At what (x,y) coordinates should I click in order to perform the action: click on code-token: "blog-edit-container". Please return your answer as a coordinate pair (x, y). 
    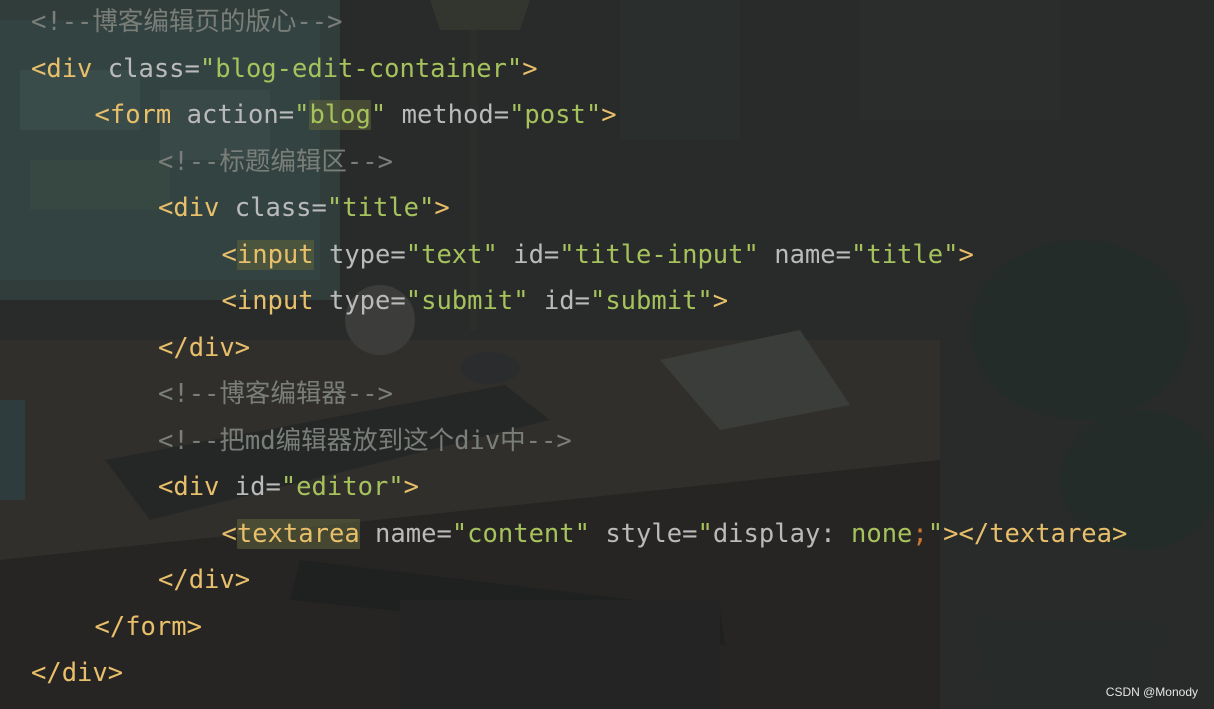
    Looking at the image, I should click on (361, 69).